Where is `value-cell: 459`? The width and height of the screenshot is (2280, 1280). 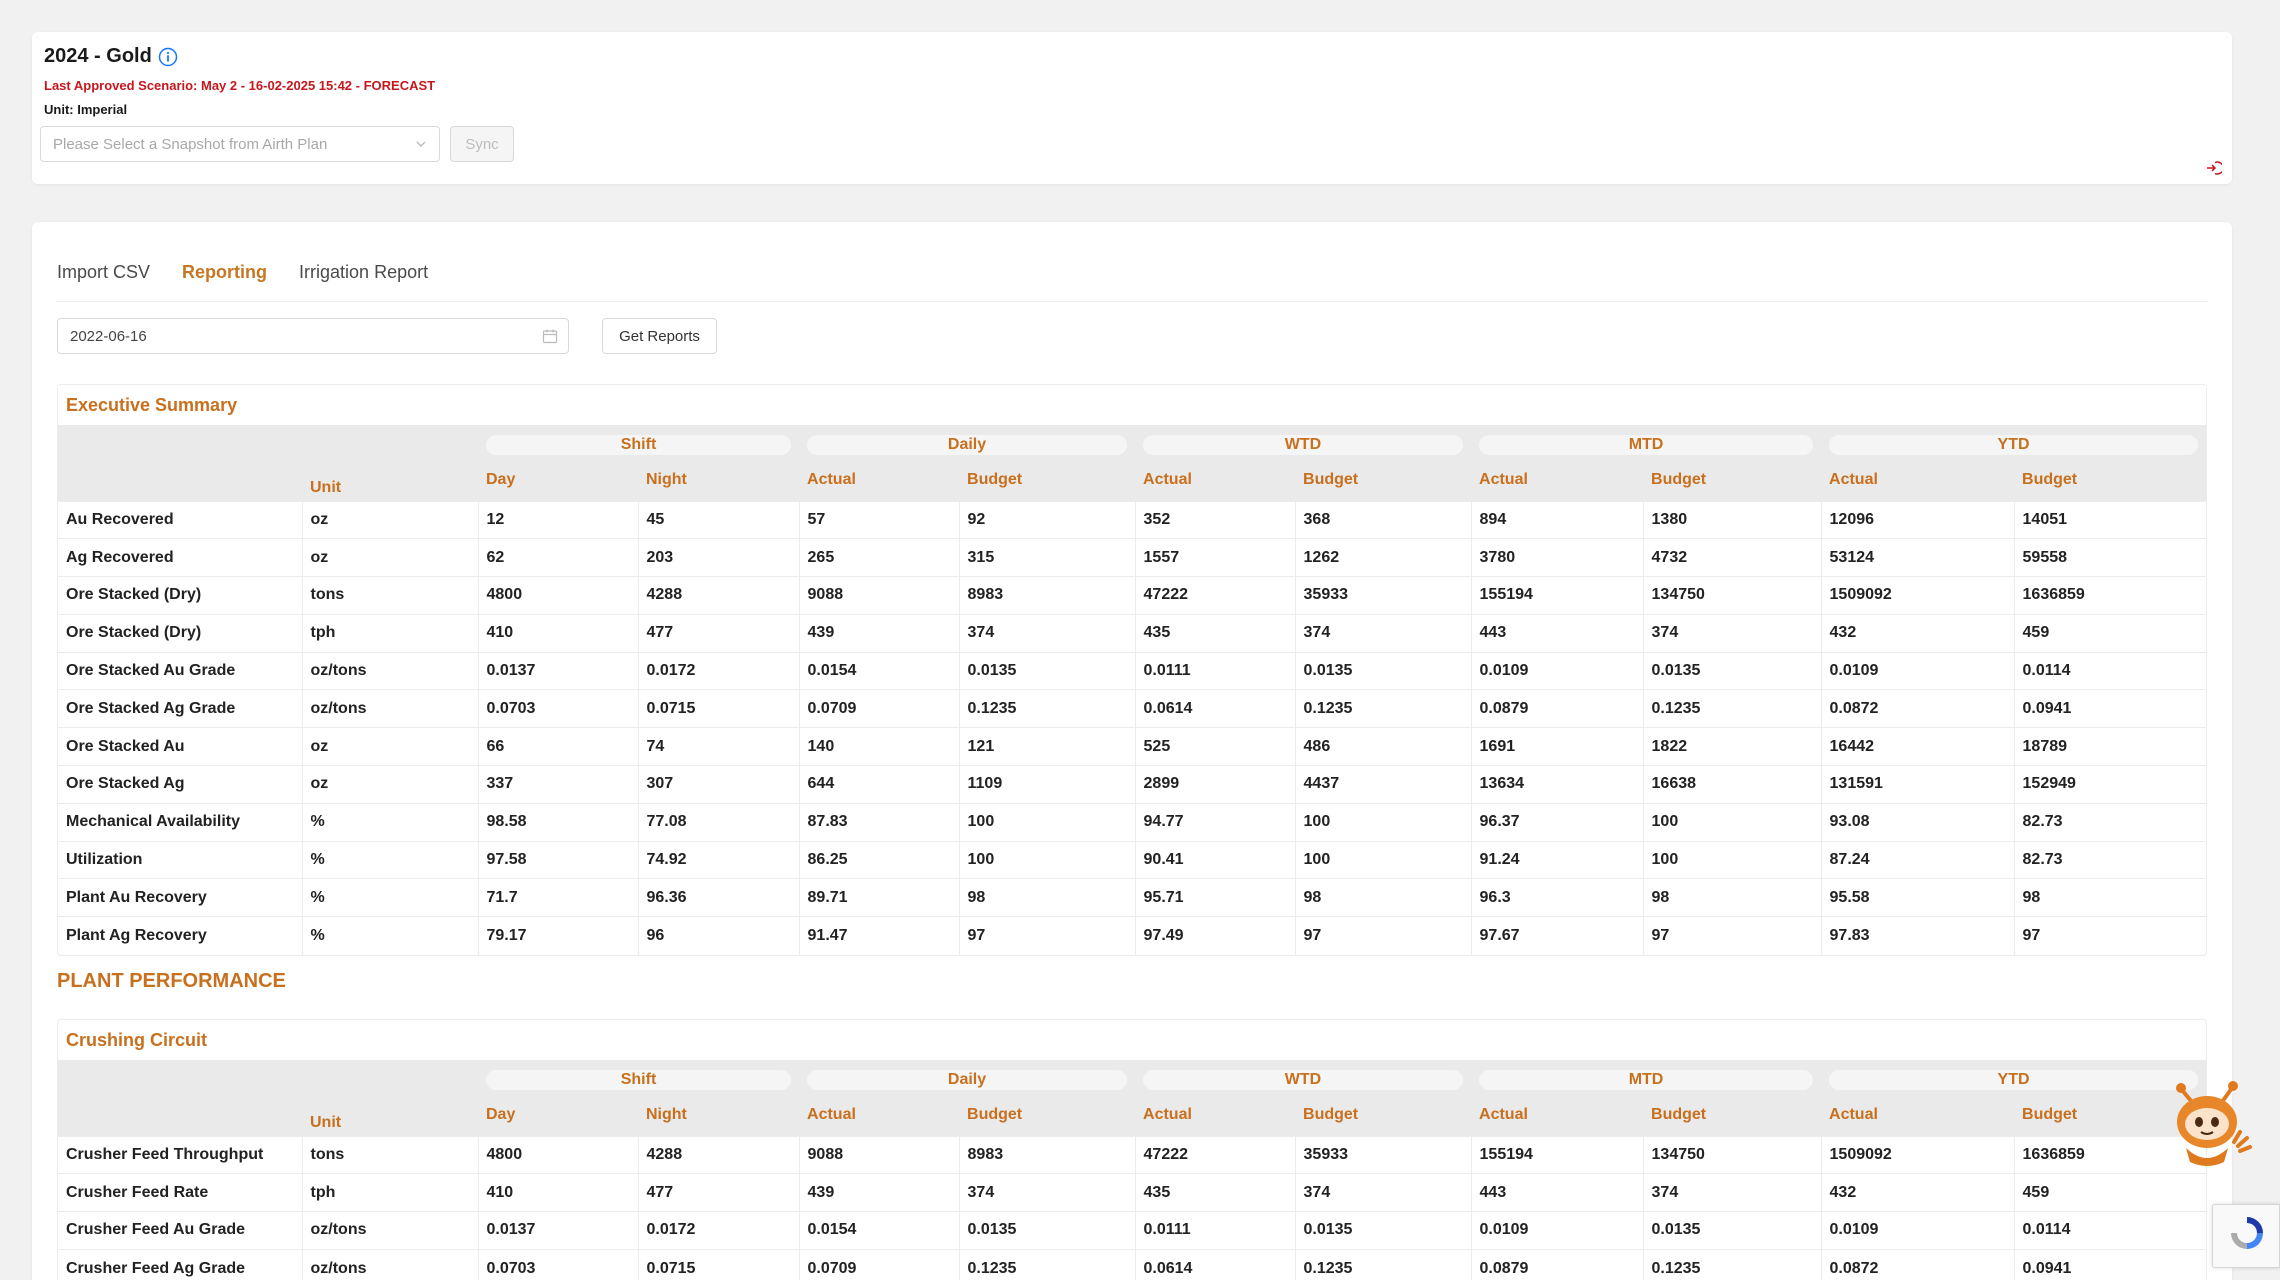 value-cell: 459 is located at coordinates (2110, 1192).